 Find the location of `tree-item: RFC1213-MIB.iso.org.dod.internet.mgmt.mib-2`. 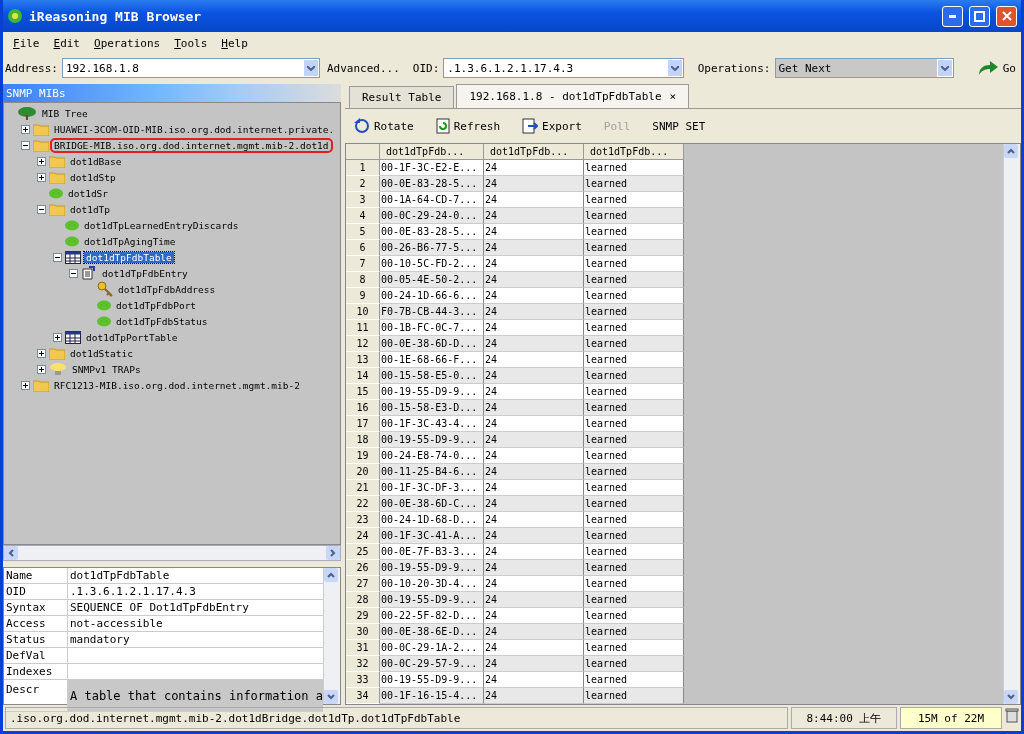

tree-item: RFC1213-MIB.iso.org.dod.internet.mgmt.mib-2 is located at coordinates (177, 385).